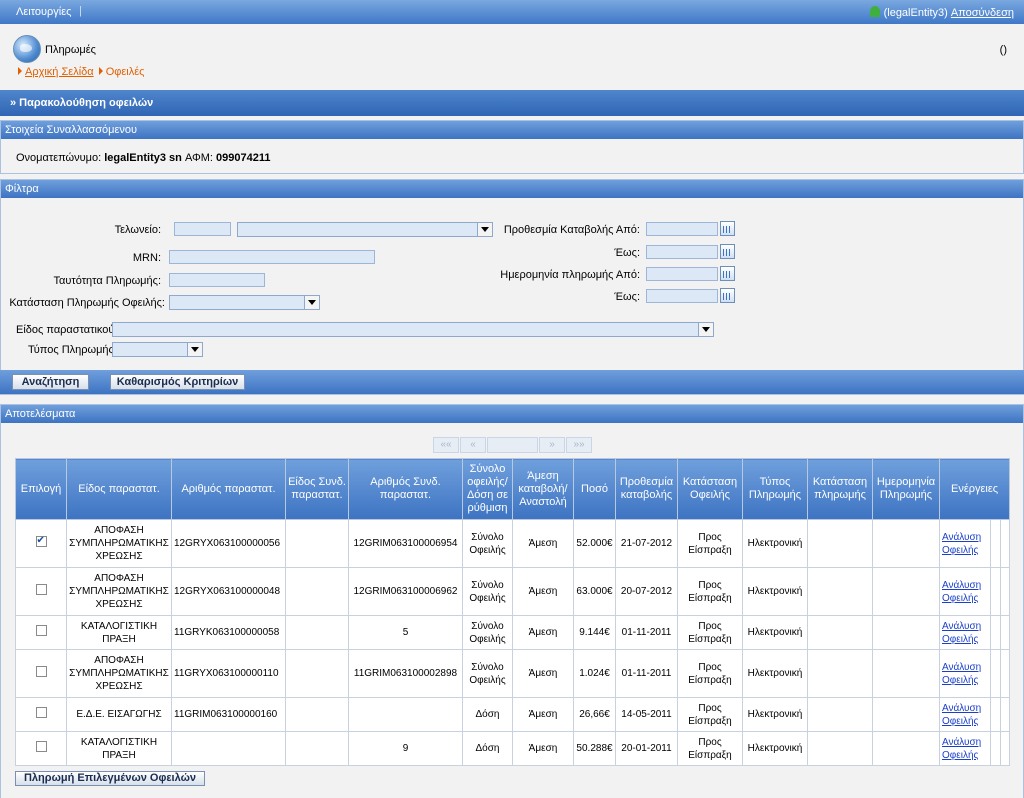  What do you see at coordinates (1003, 50) in the screenshot?
I see `header-right-text: ()` at bounding box center [1003, 50].